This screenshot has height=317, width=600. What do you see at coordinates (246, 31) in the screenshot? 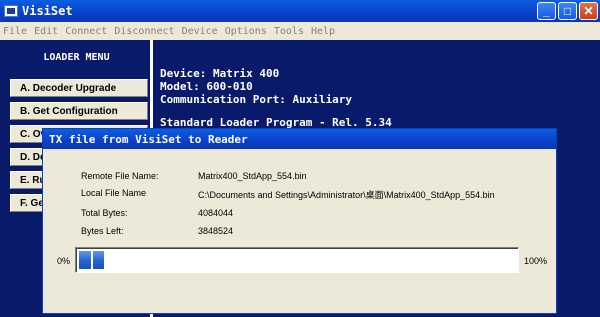
I see `menu-options: Options` at bounding box center [246, 31].